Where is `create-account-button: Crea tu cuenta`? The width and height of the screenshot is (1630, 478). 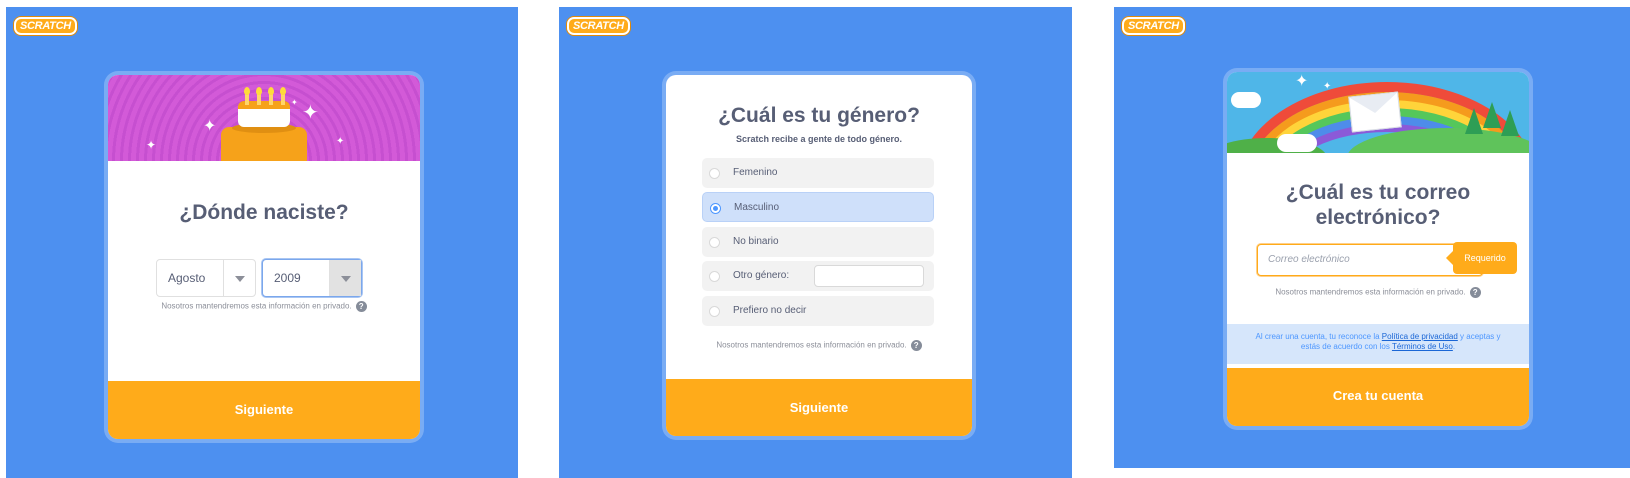
create-account-button: Crea tu cuenta is located at coordinates (1378, 397).